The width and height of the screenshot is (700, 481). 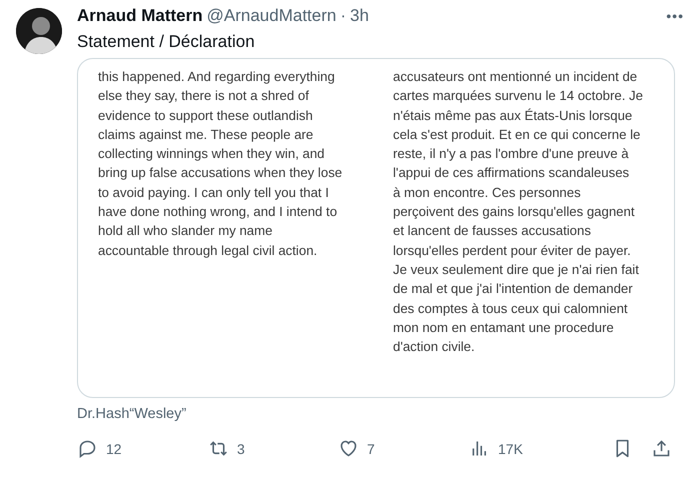 What do you see at coordinates (166, 42) in the screenshot?
I see `post-text: Statement / Déclaration` at bounding box center [166, 42].